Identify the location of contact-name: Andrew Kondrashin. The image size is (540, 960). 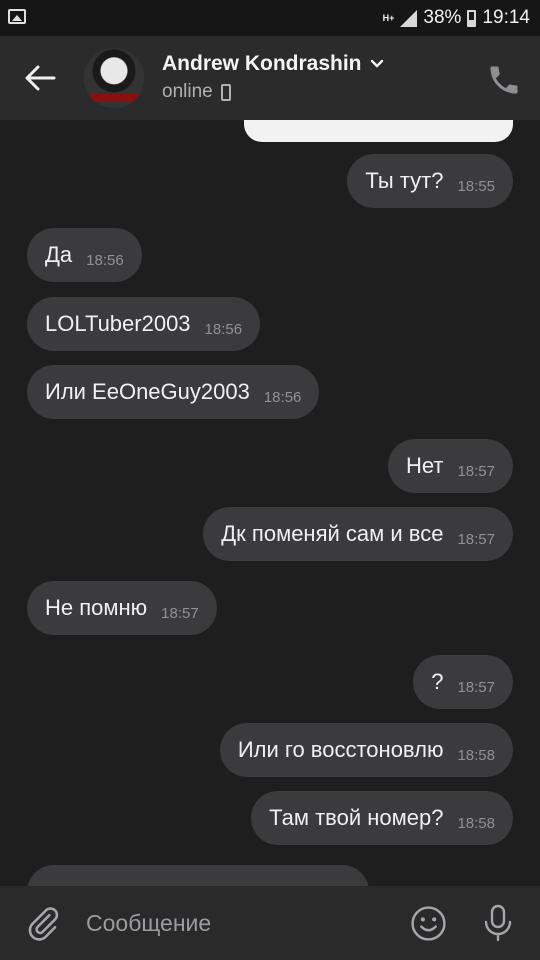
(262, 64).